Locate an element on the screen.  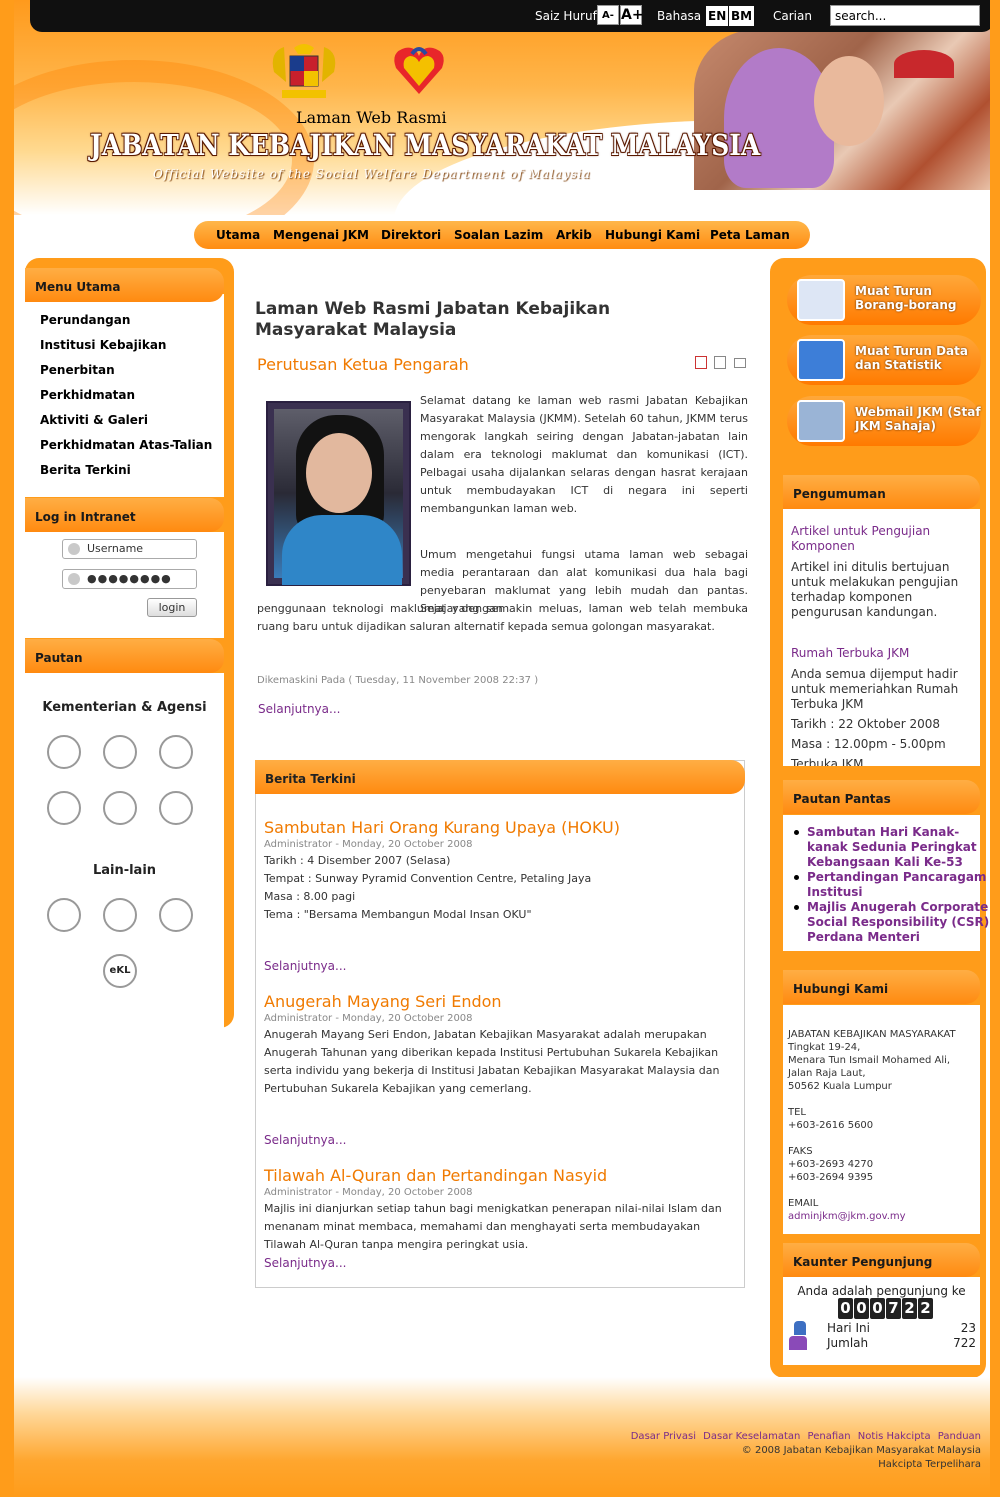
coat-of-arms-logo is located at coordinates (304, 71).